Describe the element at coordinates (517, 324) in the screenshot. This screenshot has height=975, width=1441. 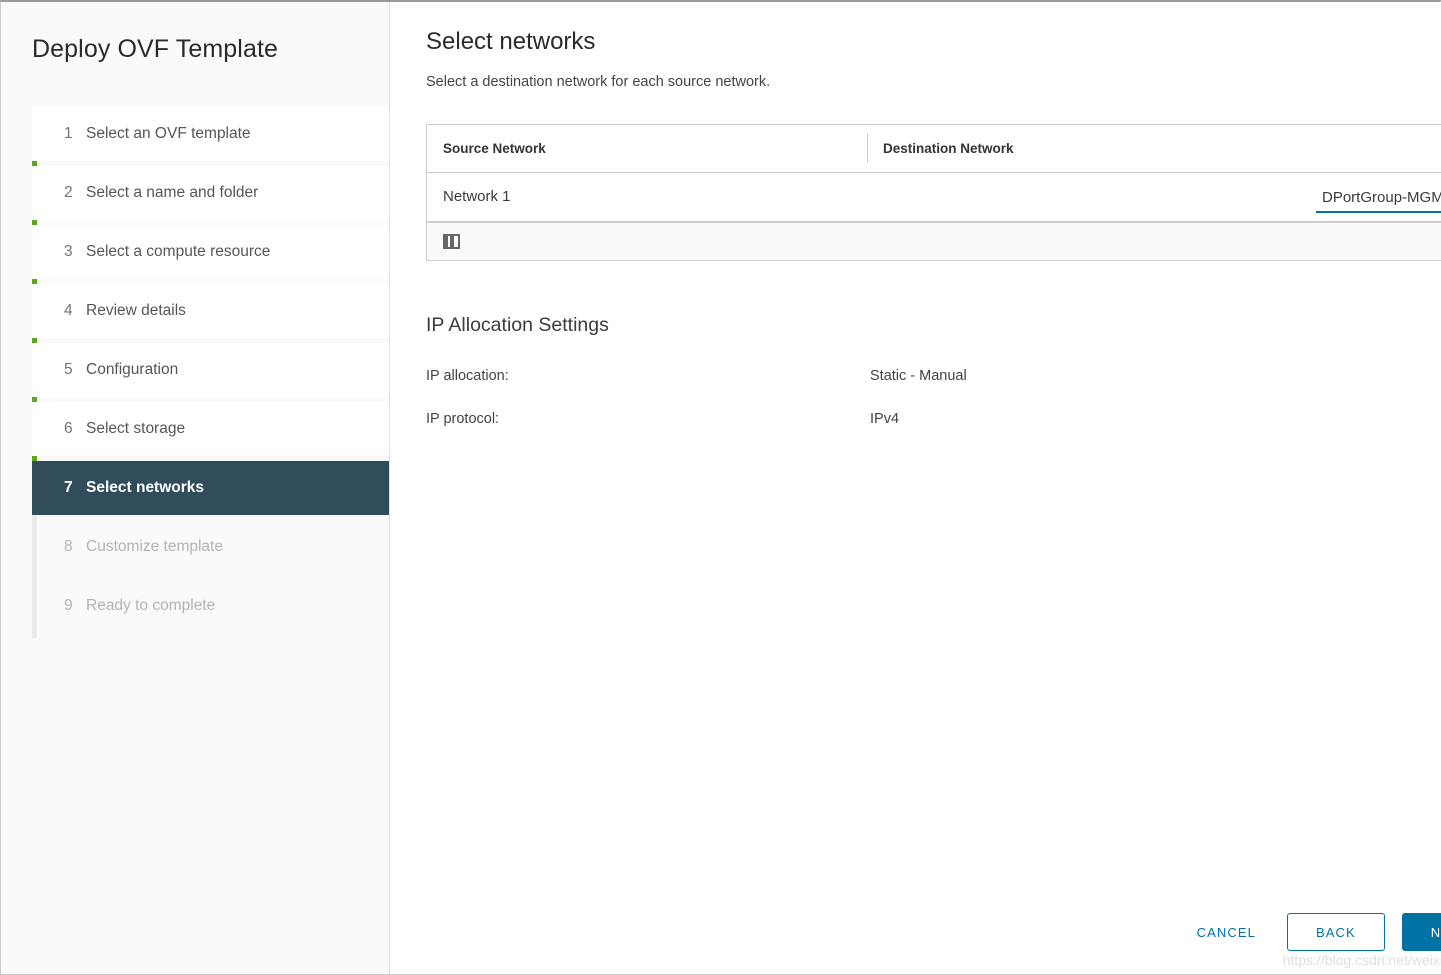
I see `ip-allocation-title: IP Allocation Settings` at that location.